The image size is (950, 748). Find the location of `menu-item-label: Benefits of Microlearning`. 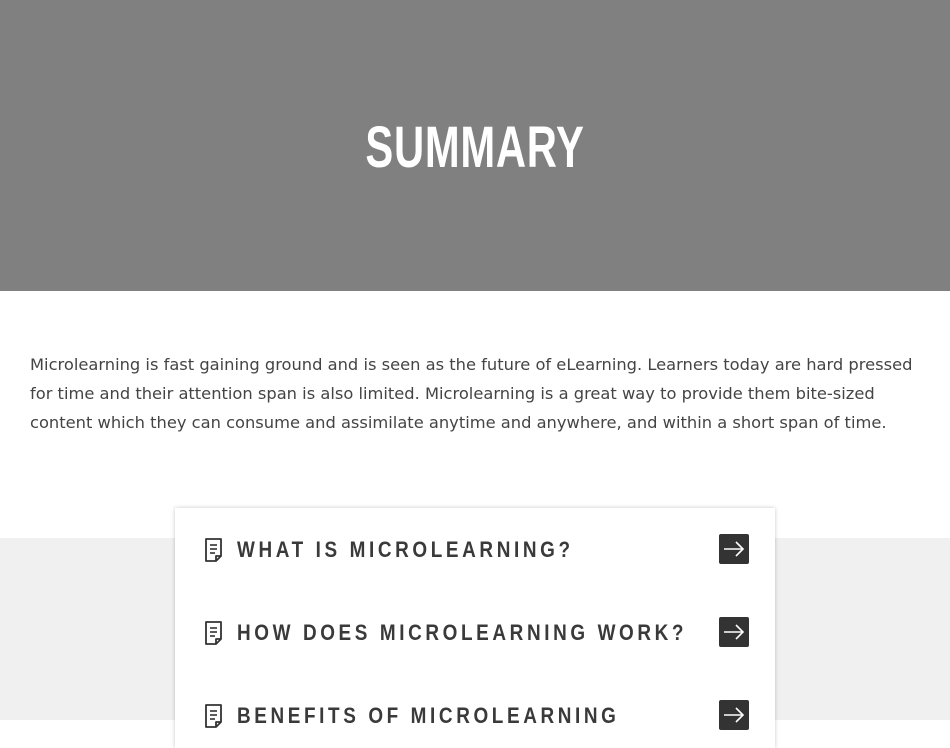

menu-item-label: Benefits of Microlearning is located at coordinates (428, 715).